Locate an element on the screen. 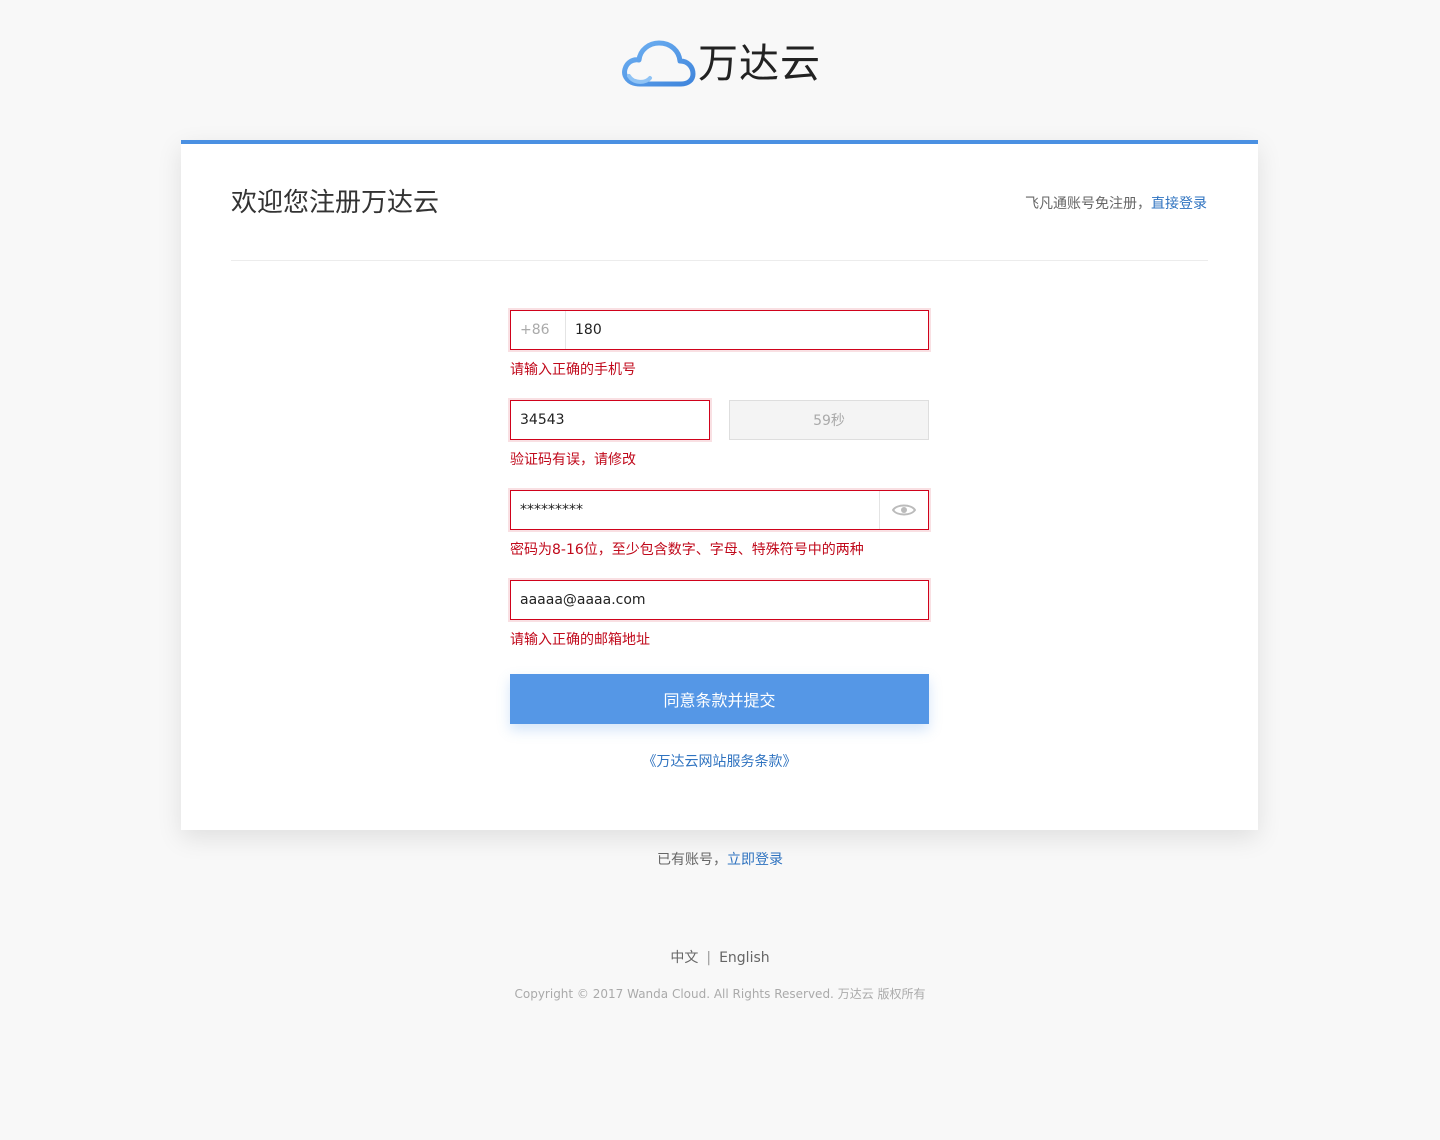 This screenshot has width=1440, height=1140. resend-code-button: 59秒 is located at coordinates (829, 420).